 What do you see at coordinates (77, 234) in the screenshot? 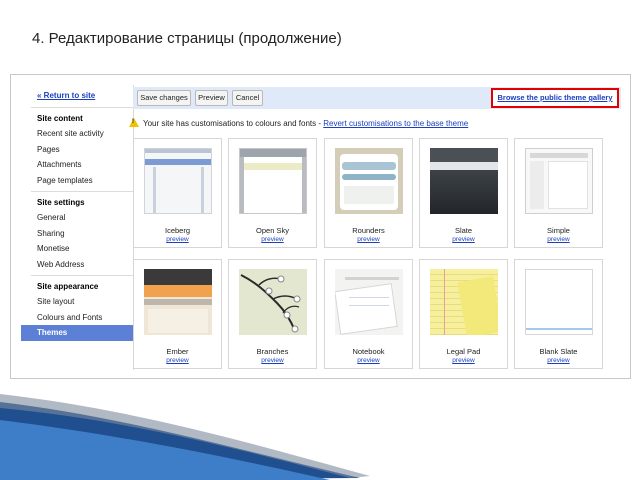
I see `sidebar-item-sharing: Sharing` at bounding box center [77, 234].